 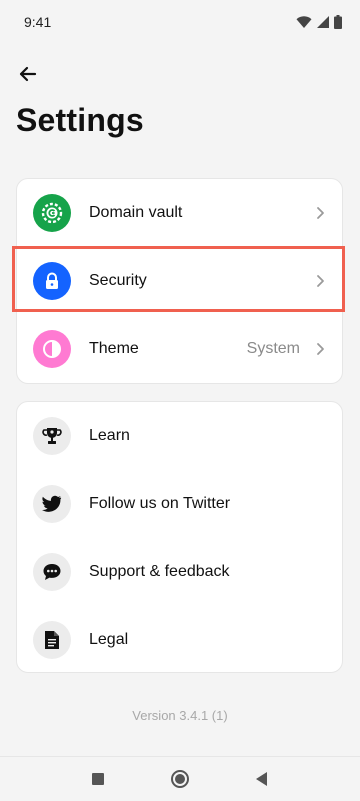 I want to click on info-item-support: Support & feedback, so click(x=180, y=572).